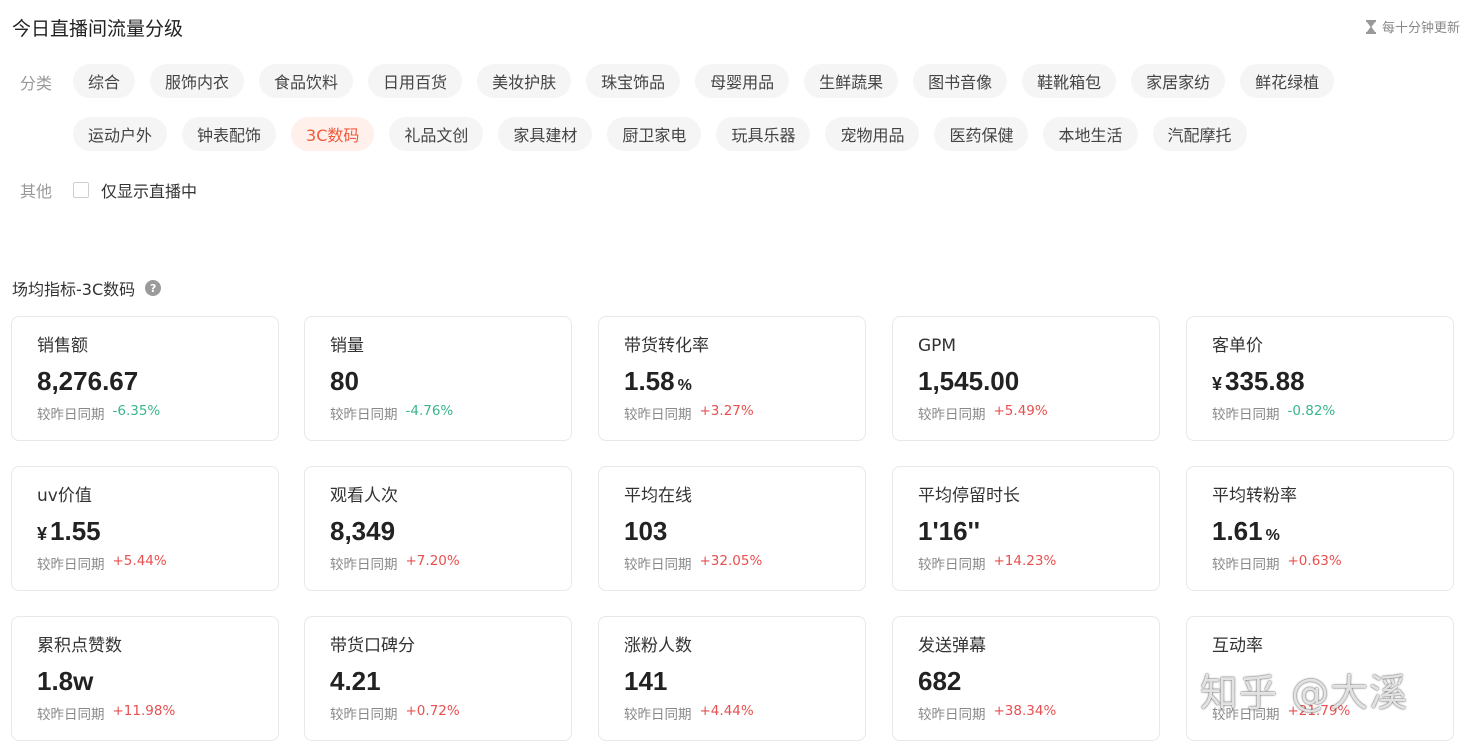 This screenshot has width=1472, height=750. What do you see at coordinates (872, 134) in the screenshot?
I see `category-chip: 宠物用品` at bounding box center [872, 134].